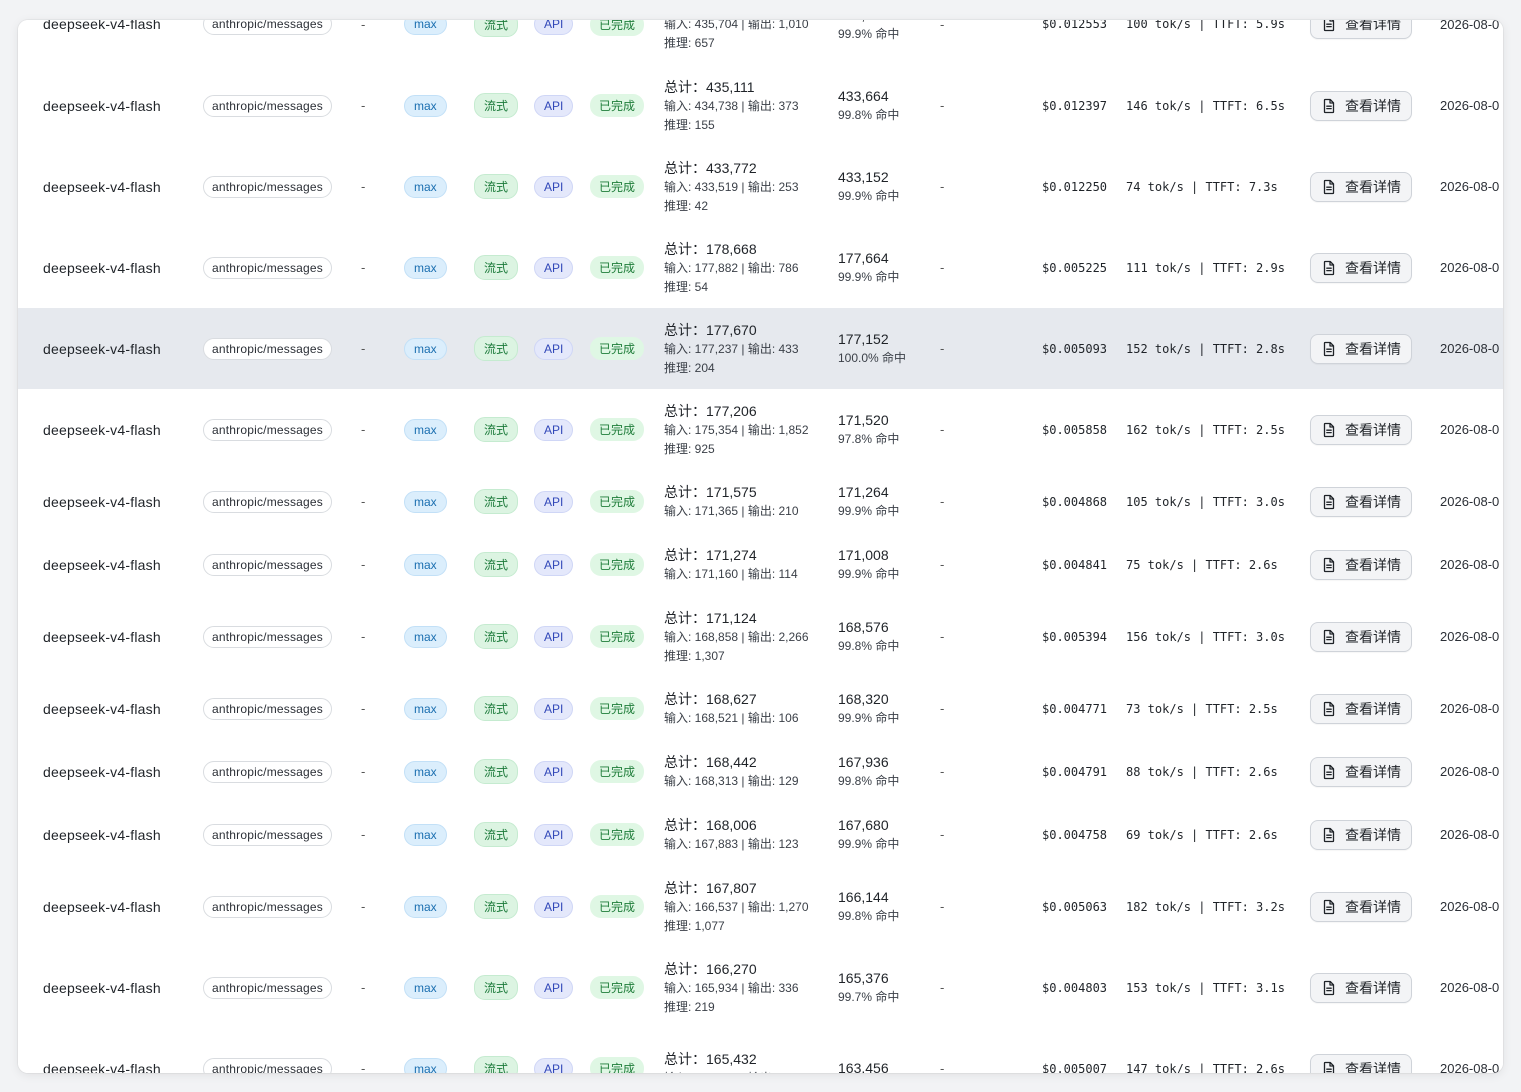 This screenshot has height=1092, width=1521. What do you see at coordinates (868, 708) in the screenshot?
I see `cache-usage: 168,320 99.9% 命中` at bounding box center [868, 708].